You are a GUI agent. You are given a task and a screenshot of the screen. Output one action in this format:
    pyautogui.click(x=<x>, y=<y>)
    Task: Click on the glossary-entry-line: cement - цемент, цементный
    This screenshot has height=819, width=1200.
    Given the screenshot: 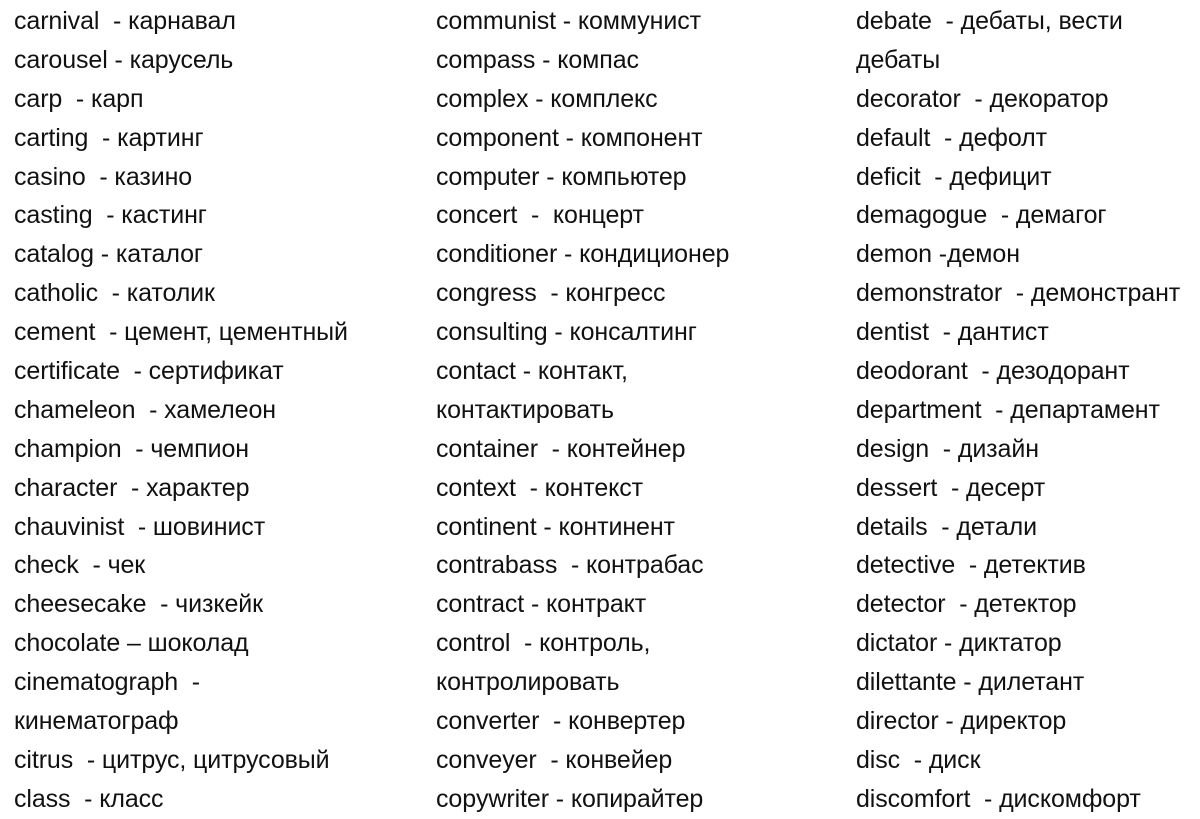 What is the action you would take?
    pyautogui.click(x=181, y=332)
    